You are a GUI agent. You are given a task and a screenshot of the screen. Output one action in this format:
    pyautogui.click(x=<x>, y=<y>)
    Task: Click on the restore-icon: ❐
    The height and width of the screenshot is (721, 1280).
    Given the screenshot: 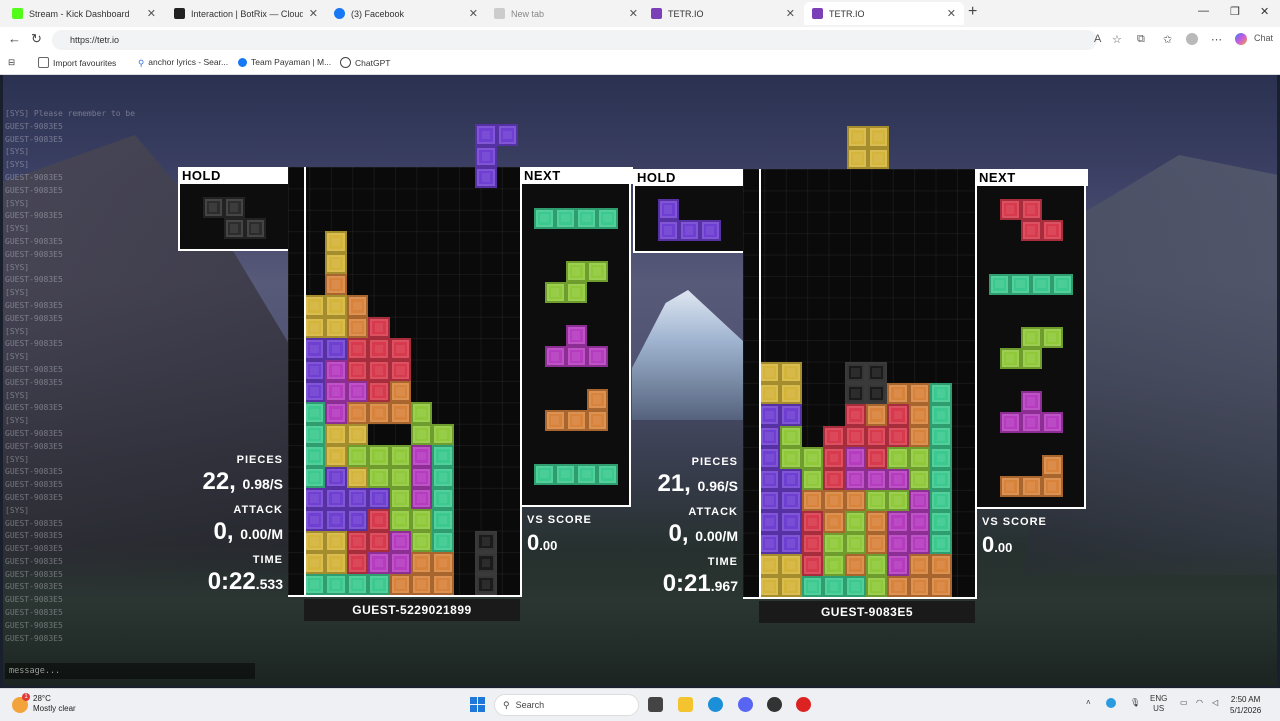 What is the action you would take?
    pyautogui.click(x=1235, y=11)
    